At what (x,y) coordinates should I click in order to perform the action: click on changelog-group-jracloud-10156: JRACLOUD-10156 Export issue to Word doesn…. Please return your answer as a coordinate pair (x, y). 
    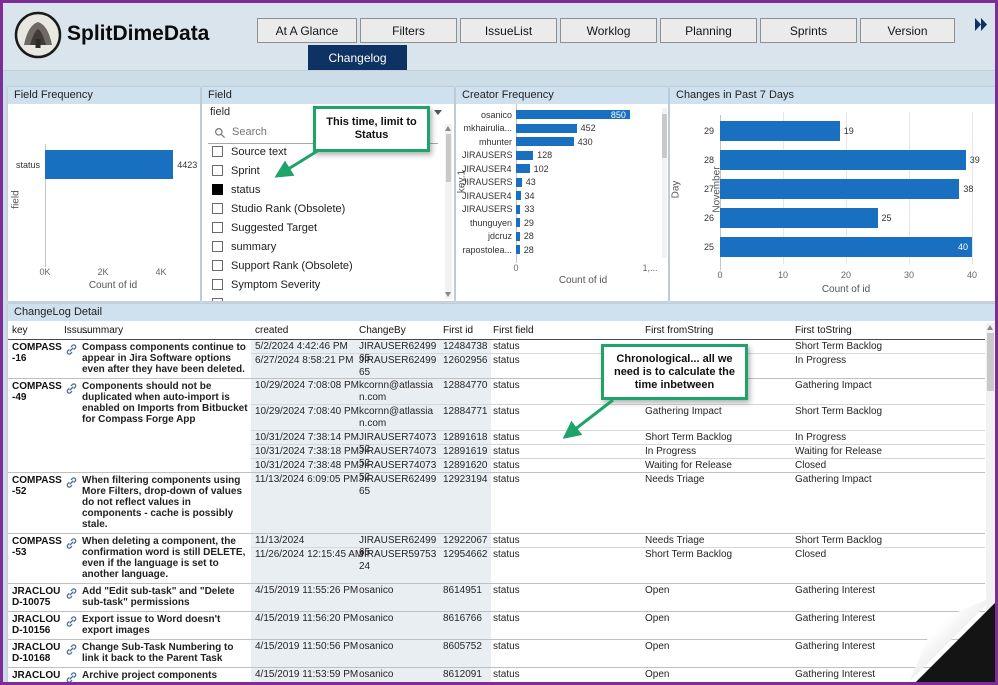
    Looking at the image, I should click on (496, 625).